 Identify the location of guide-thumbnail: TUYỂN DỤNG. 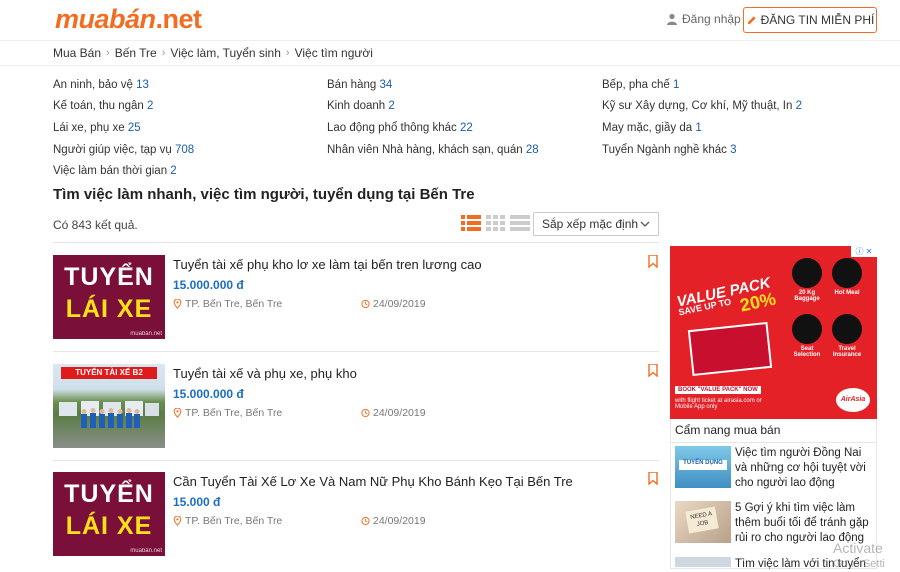
(703, 467).